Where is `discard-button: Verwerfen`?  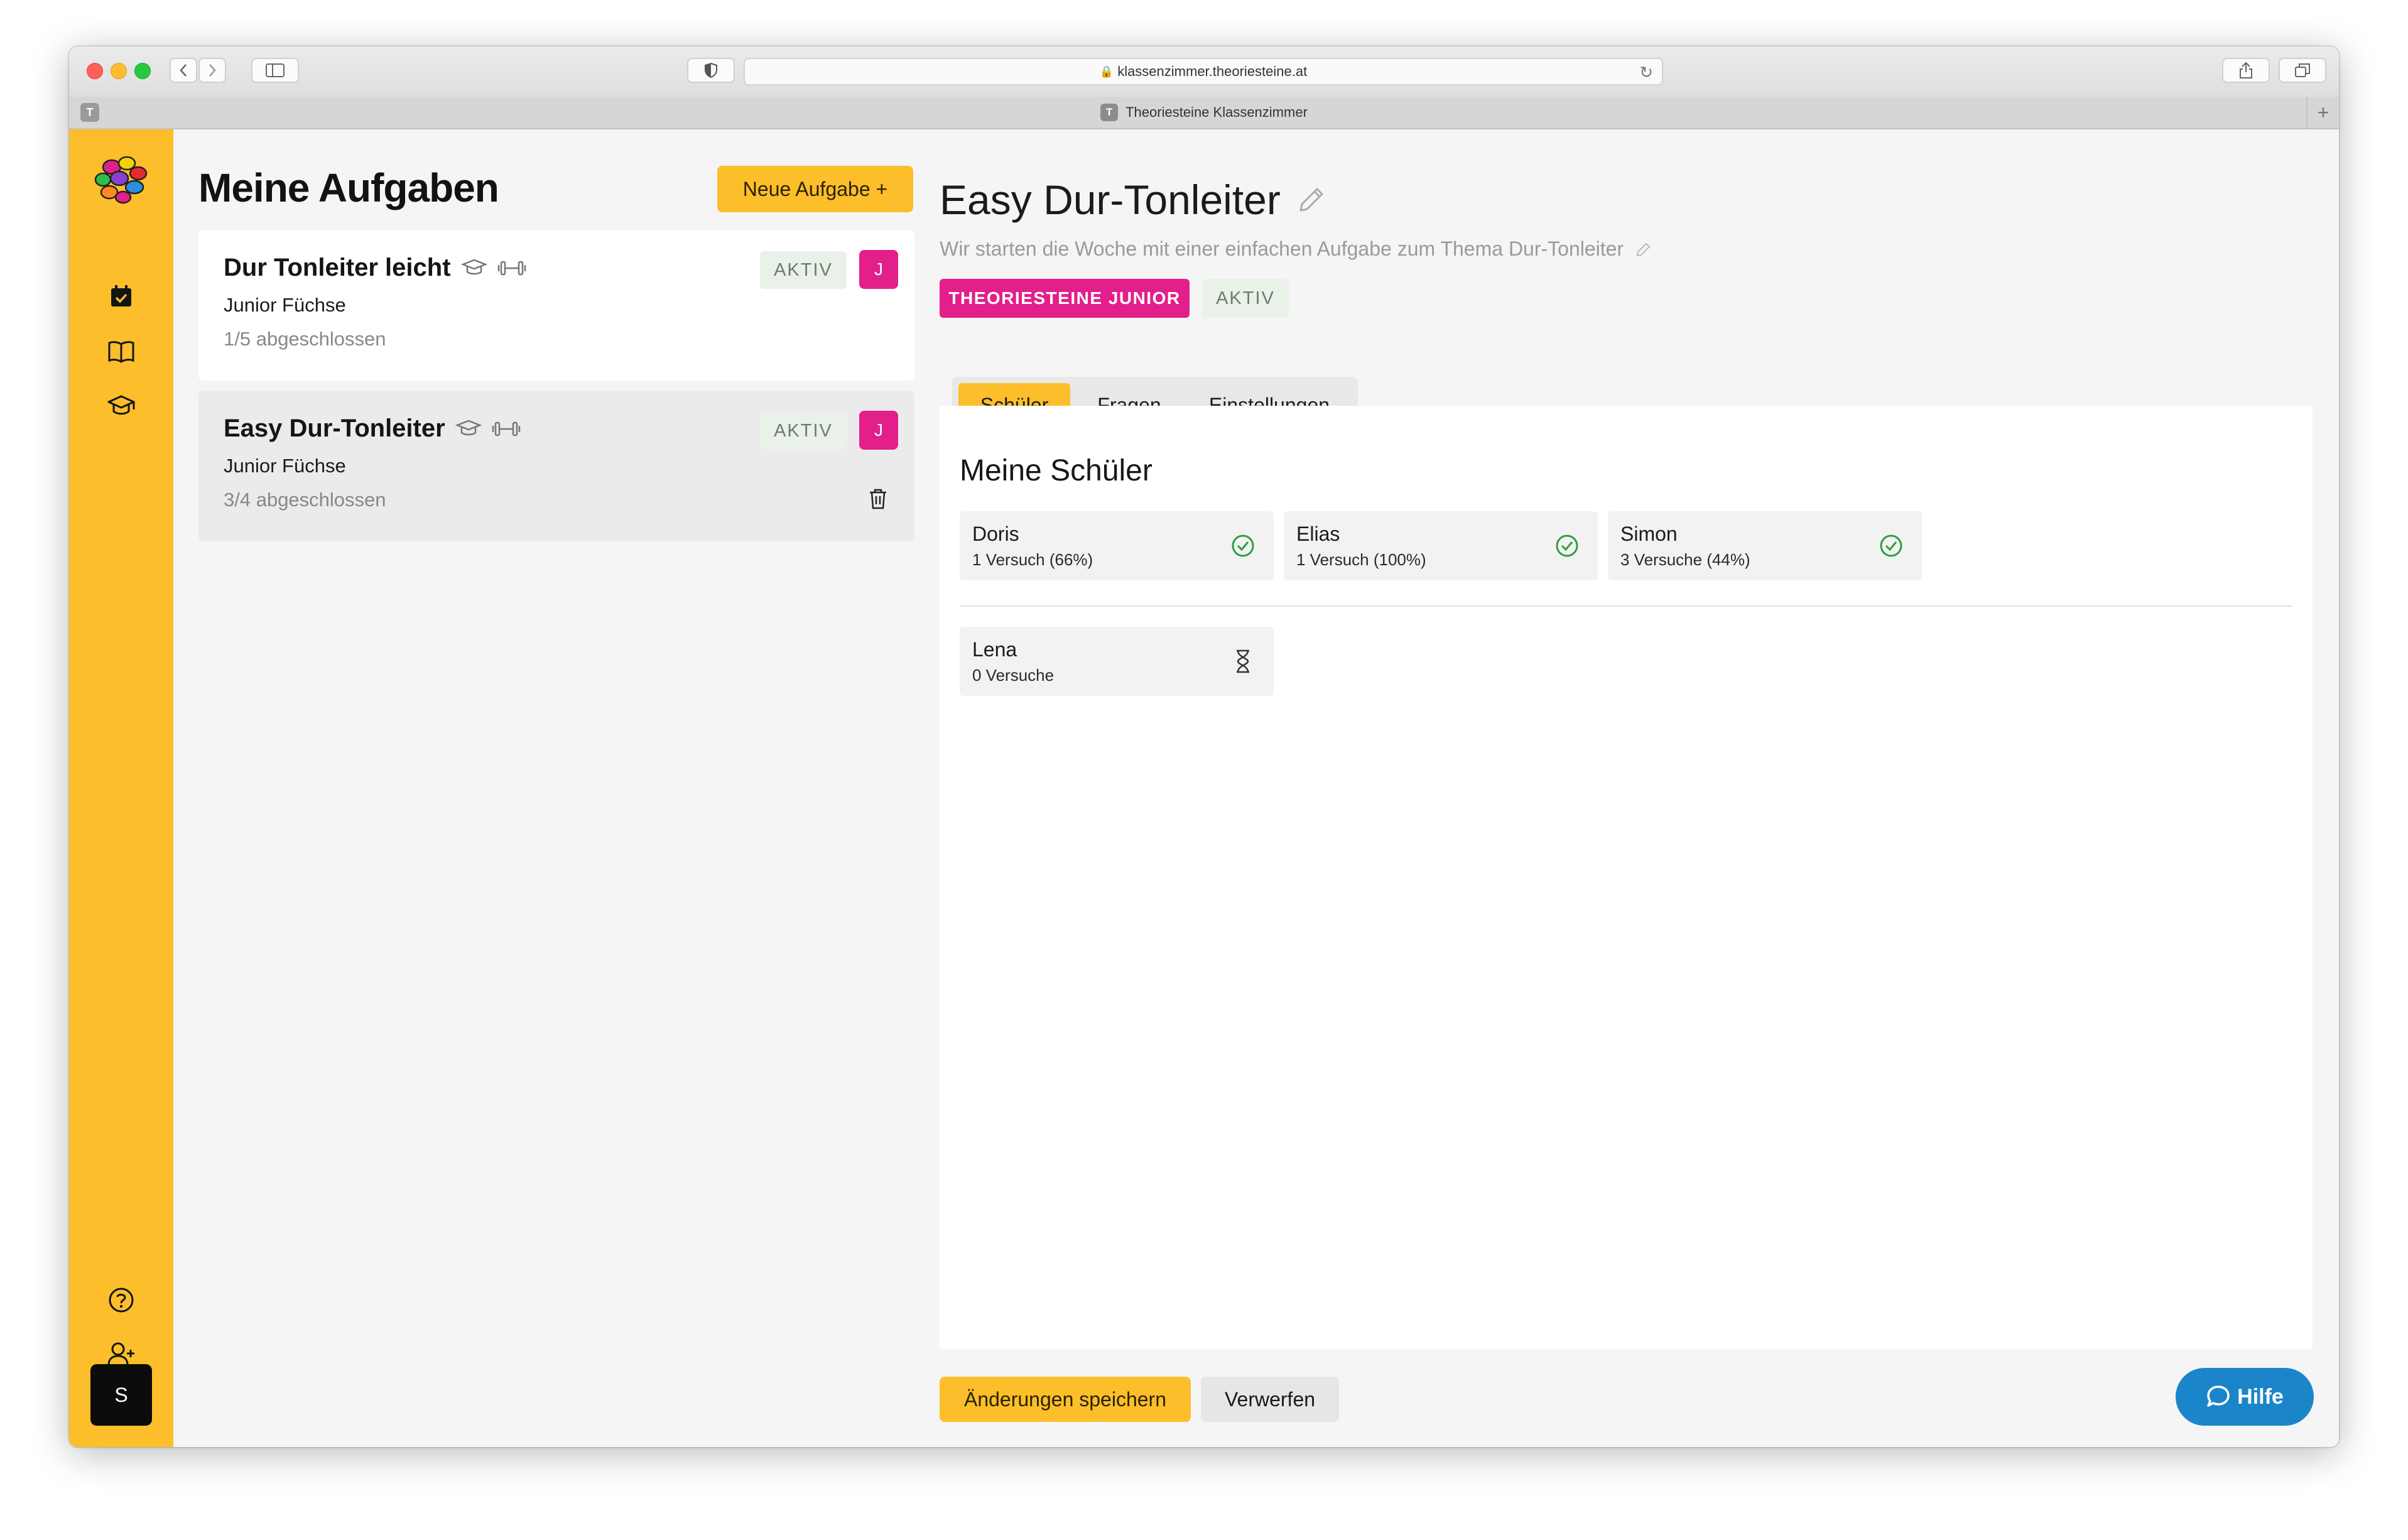 discard-button: Verwerfen is located at coordinates (1270, 1399).